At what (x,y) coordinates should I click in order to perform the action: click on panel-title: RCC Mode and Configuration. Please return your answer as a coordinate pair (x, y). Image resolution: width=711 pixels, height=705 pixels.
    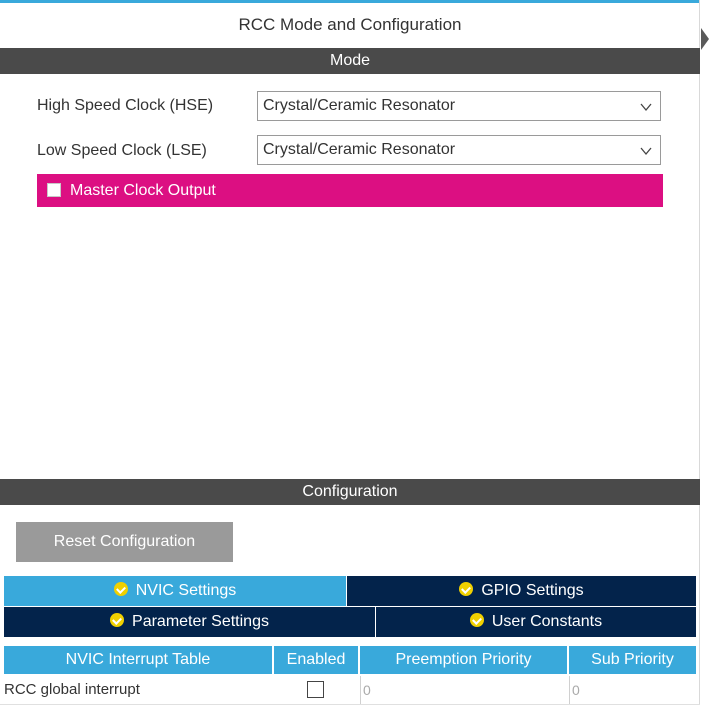
    Looking at the image, I should click on (350, 24).